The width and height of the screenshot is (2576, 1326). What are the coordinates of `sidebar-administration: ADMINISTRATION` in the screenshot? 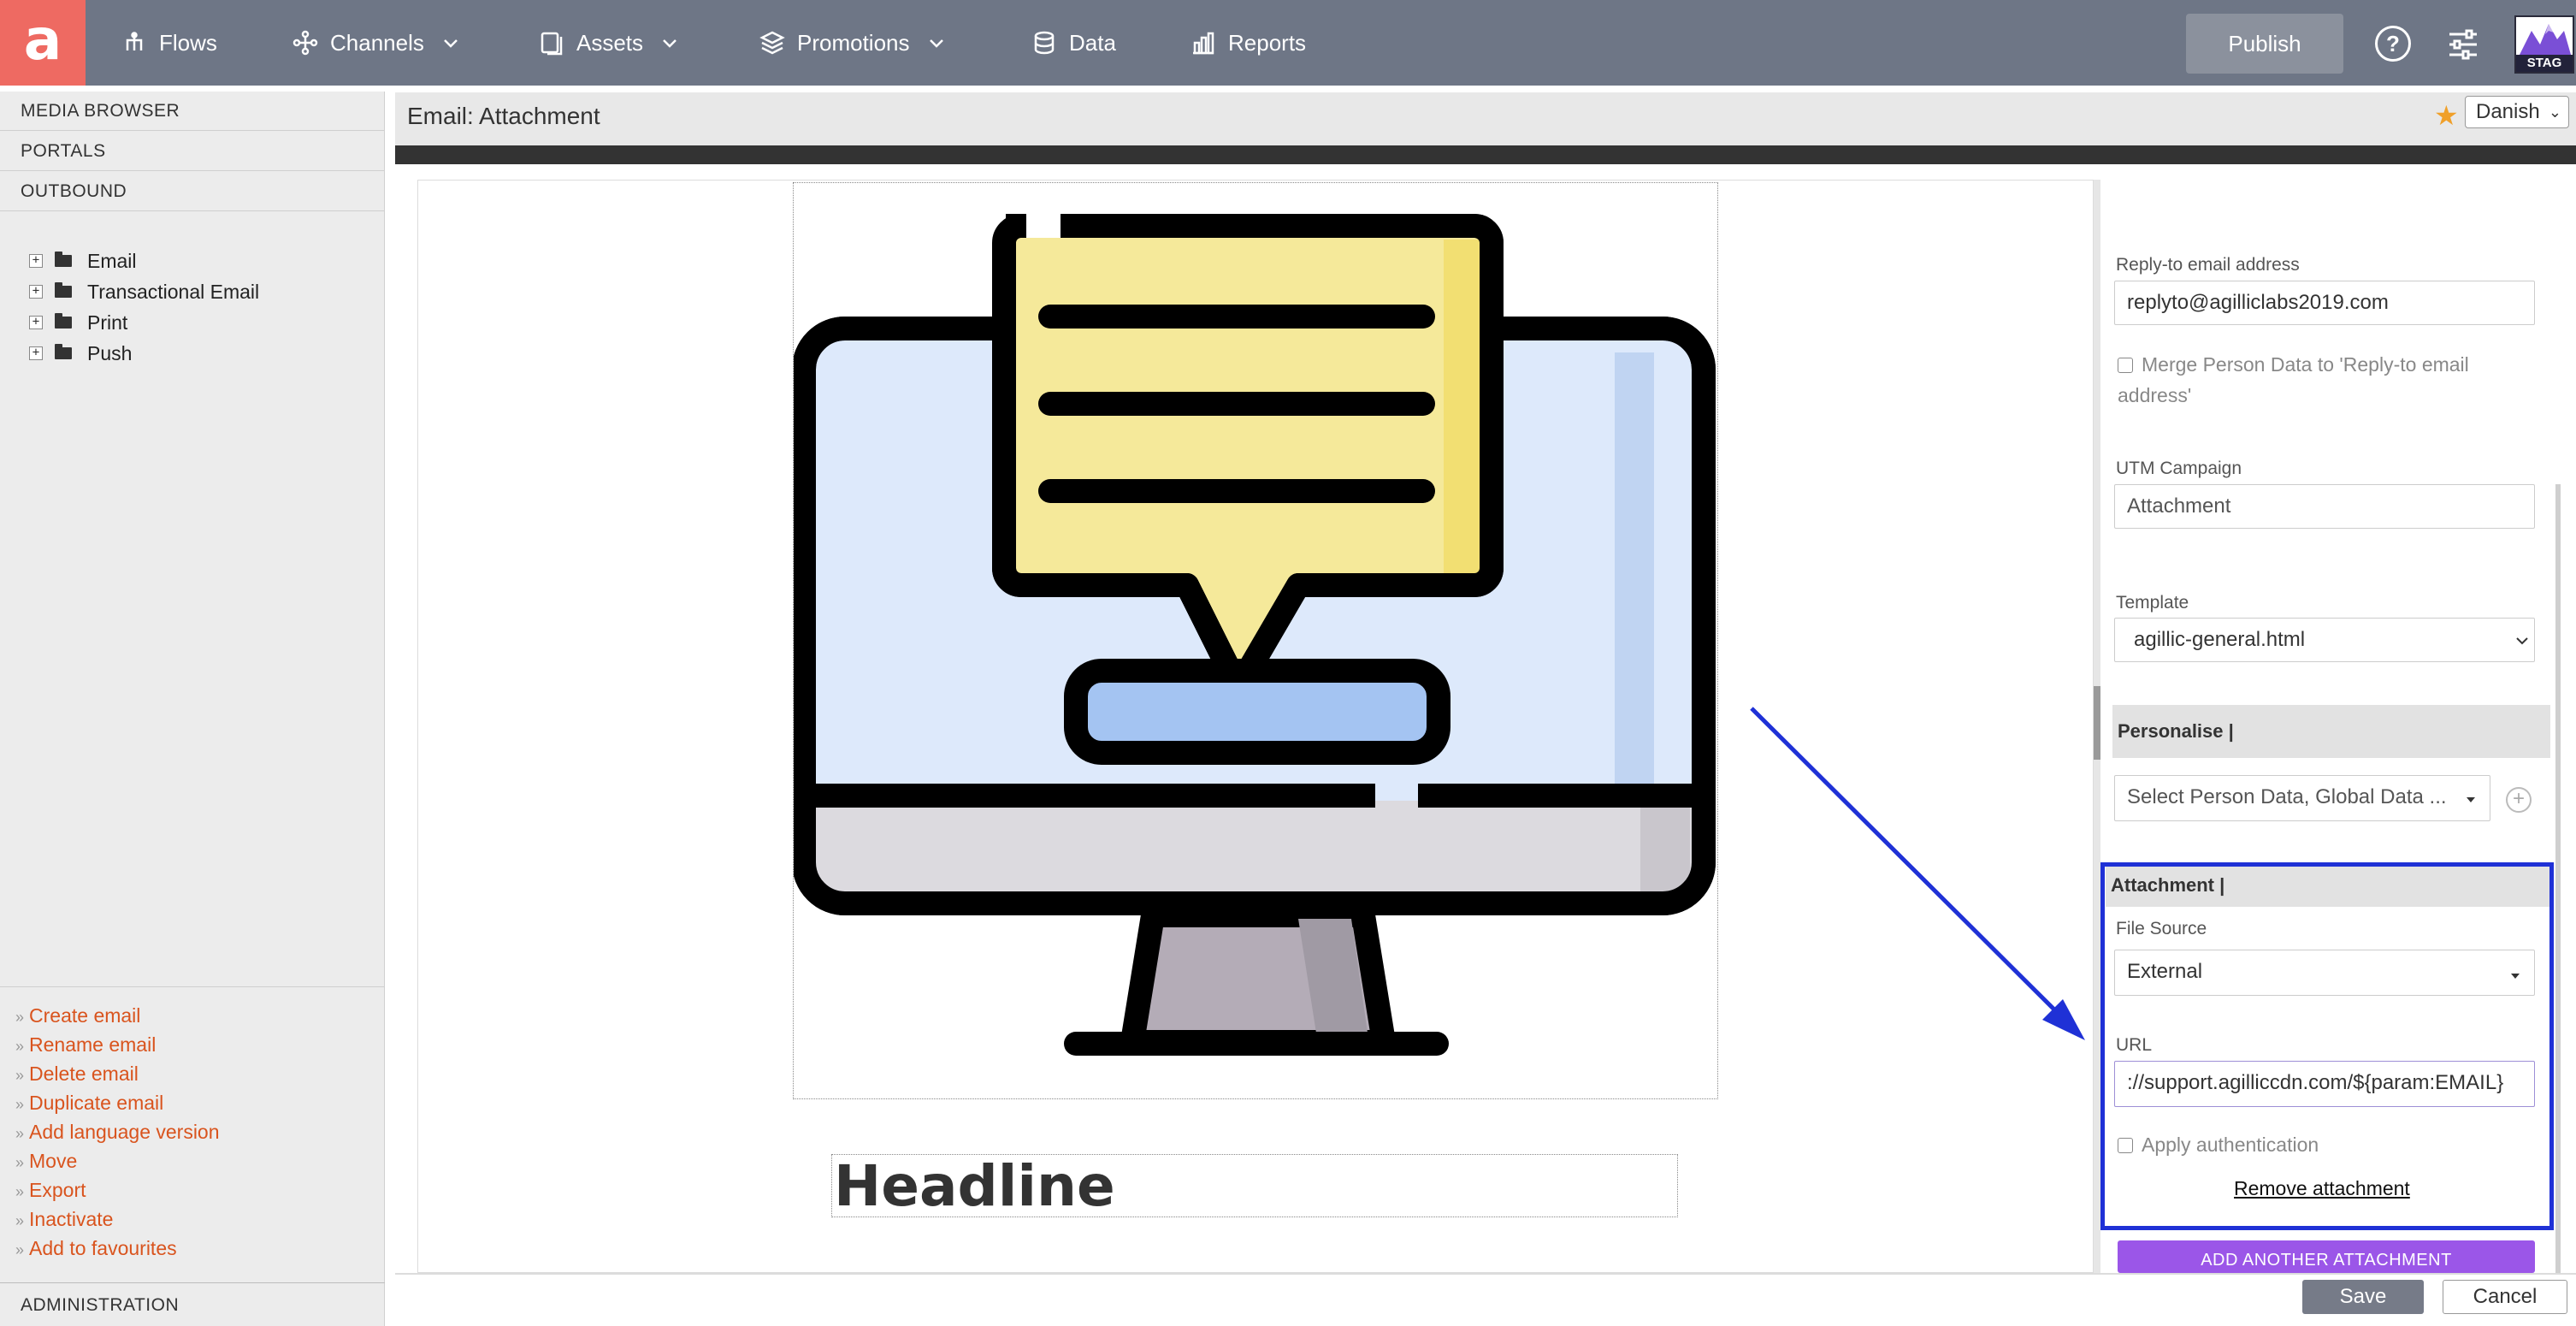 It's located at (192, 1304).